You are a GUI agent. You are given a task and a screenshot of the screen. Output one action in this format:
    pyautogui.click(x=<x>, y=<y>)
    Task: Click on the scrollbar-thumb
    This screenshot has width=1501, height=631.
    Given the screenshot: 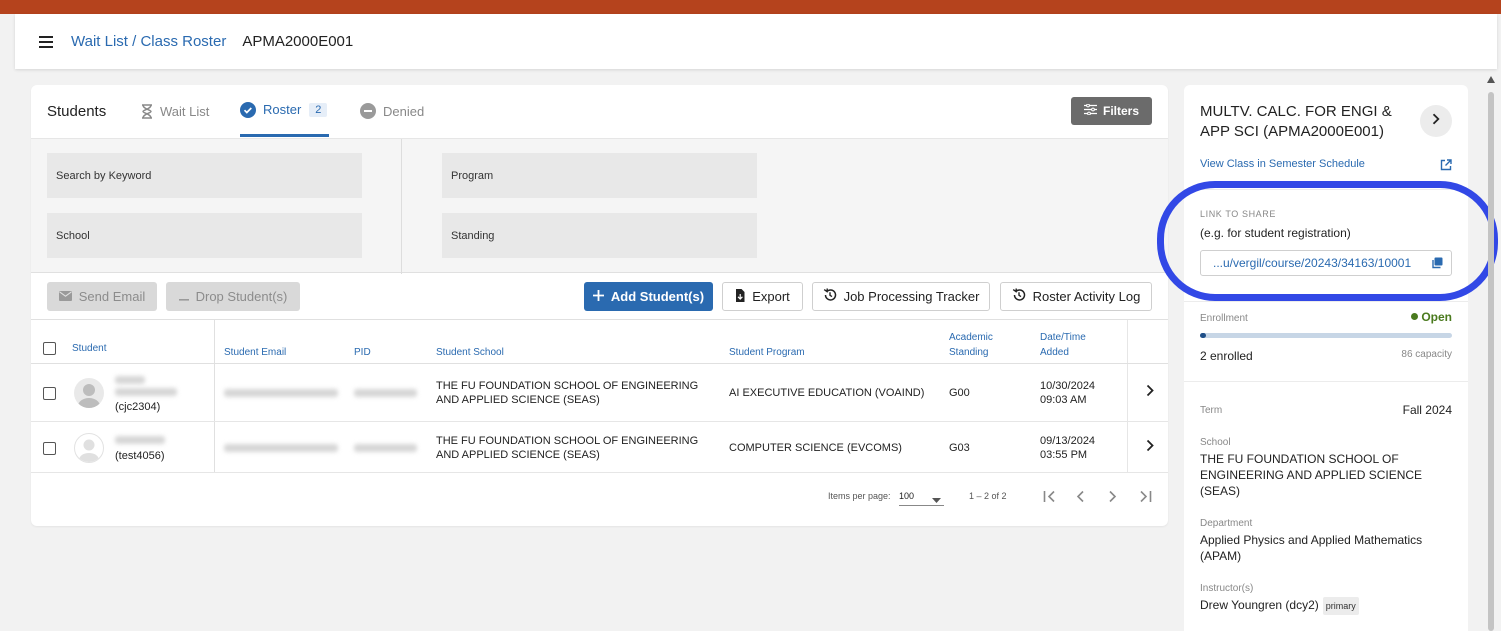 What is the action you would take?
    pyautogui.click(x=1491, y=361)
    